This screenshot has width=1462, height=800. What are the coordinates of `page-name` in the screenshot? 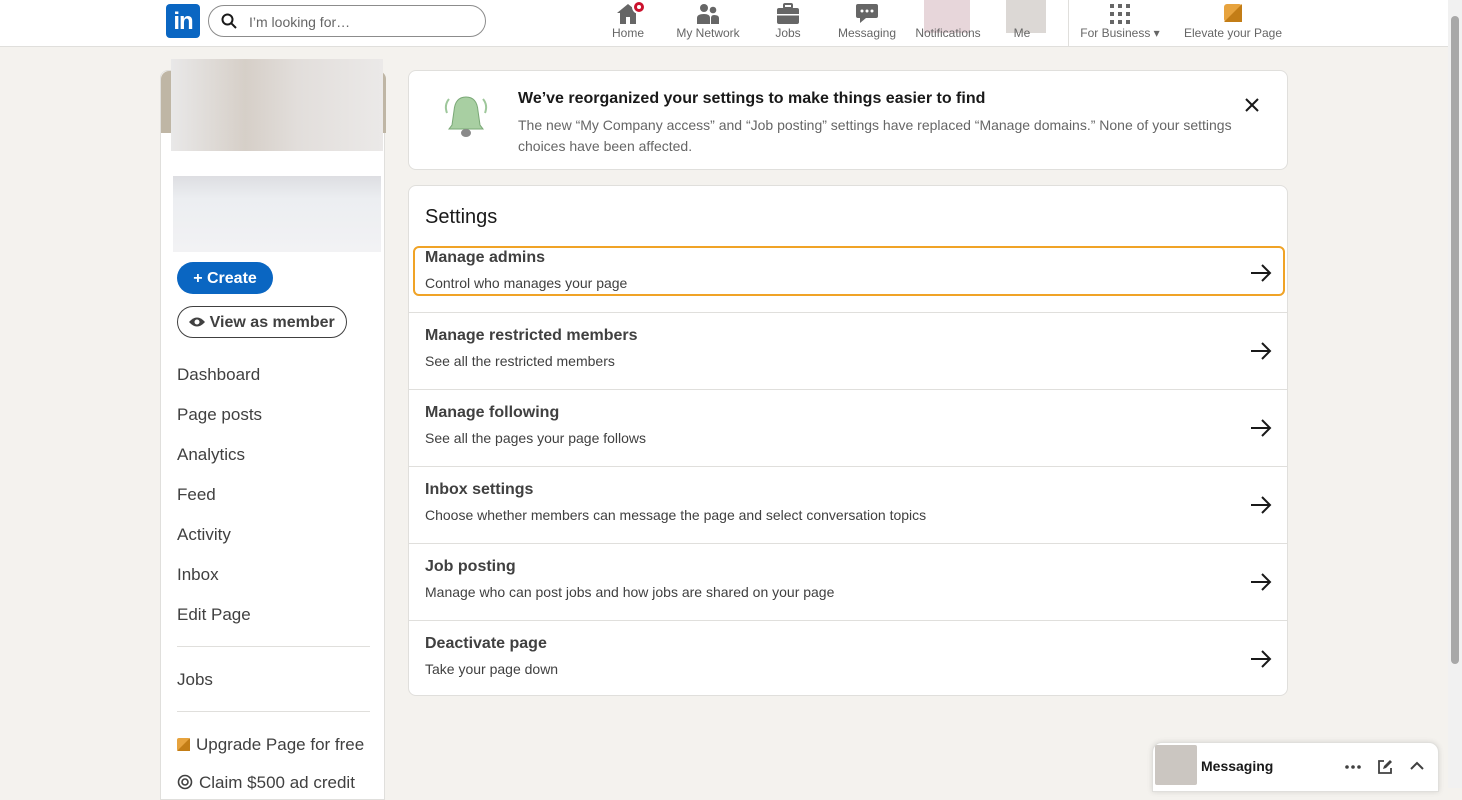 It's located at (277, 214).